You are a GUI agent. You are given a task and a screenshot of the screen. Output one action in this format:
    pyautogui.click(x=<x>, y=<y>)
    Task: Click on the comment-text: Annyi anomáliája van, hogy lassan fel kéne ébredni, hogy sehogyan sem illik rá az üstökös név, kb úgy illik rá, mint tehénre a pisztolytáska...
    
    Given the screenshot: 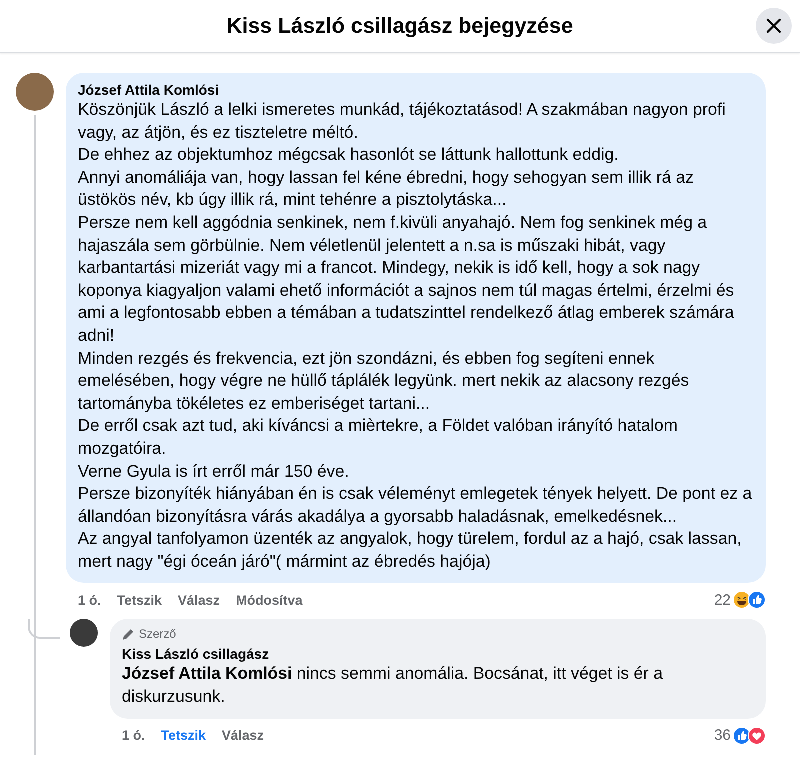 What is the action you would take?
    pyautogui.click(x=386, y=189)
    